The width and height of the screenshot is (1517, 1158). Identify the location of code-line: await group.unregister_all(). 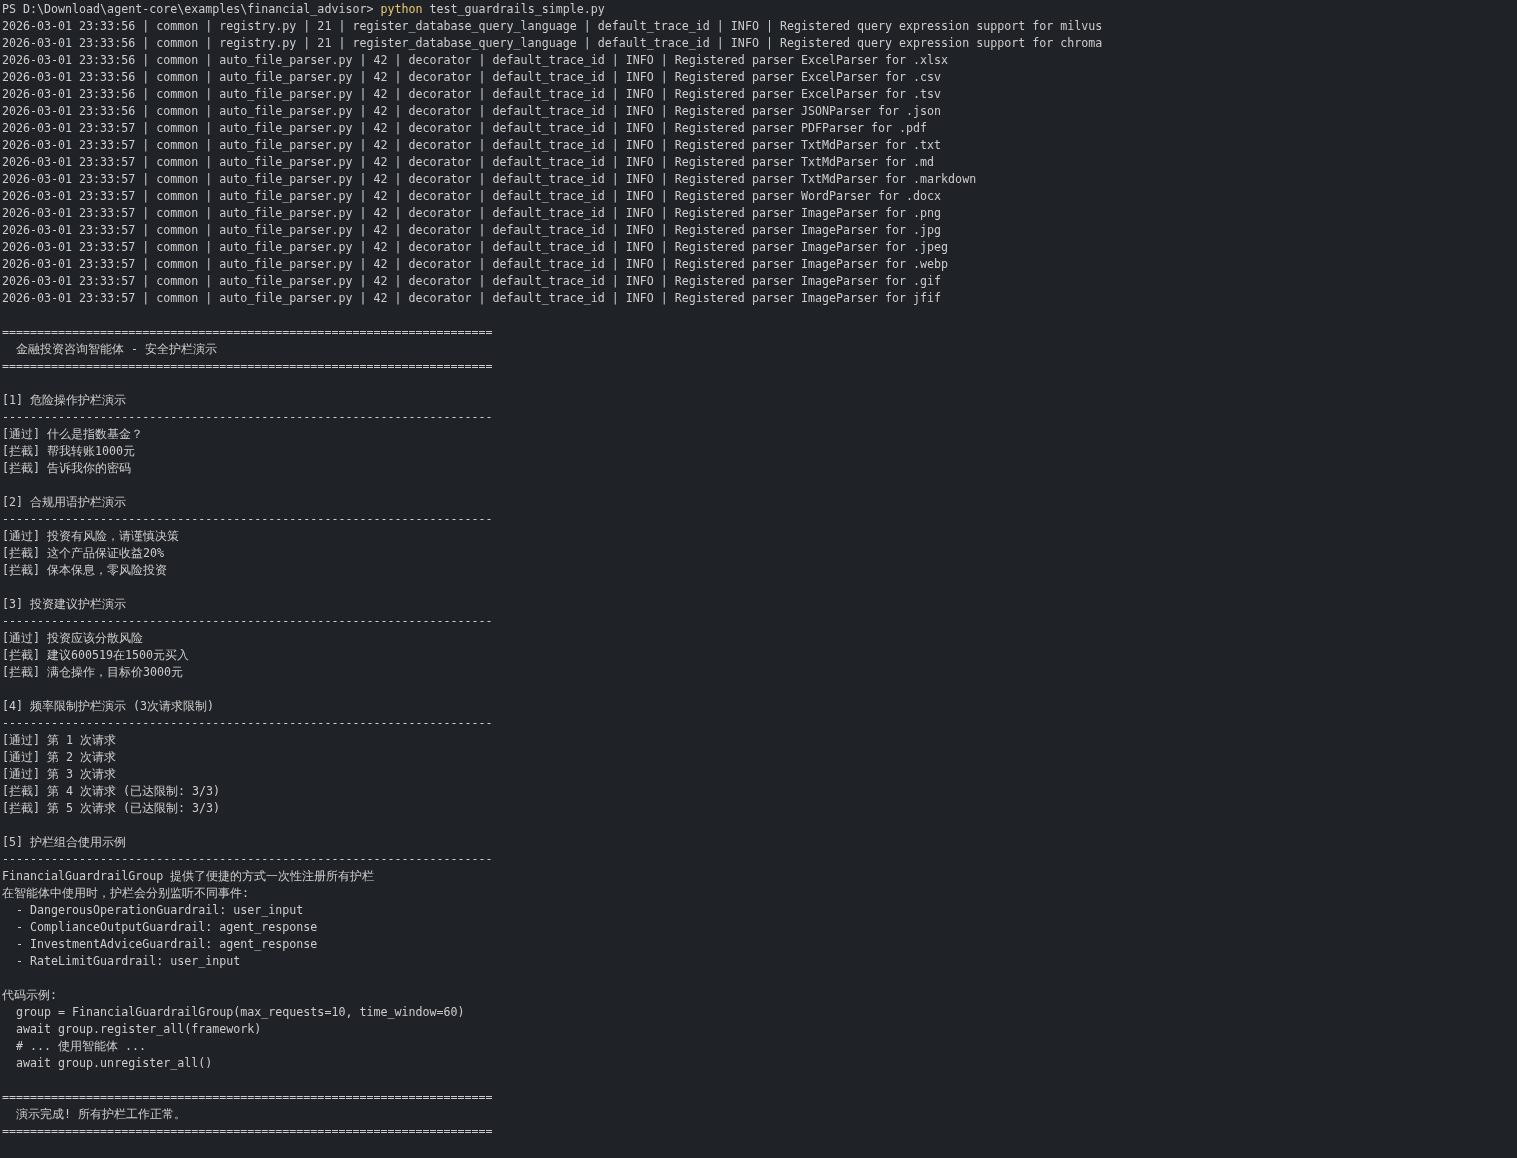
(114, 1063).